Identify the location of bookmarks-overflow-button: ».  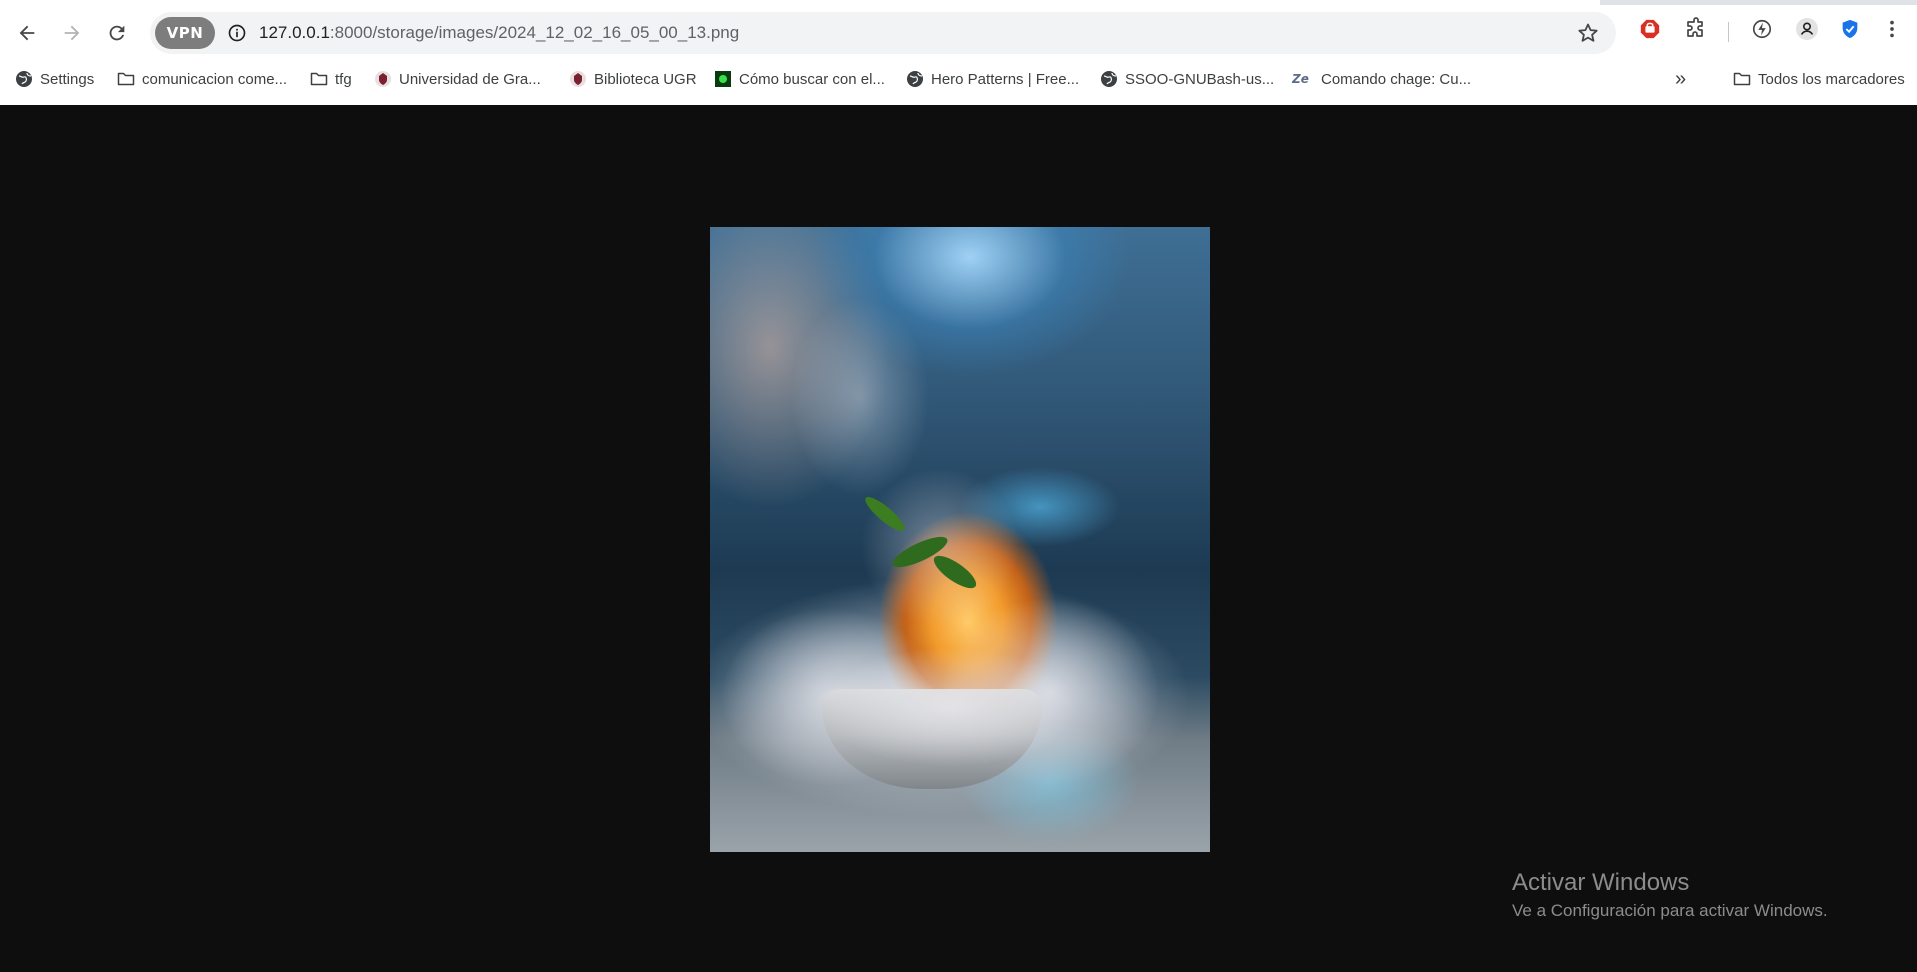
(1680, 79).